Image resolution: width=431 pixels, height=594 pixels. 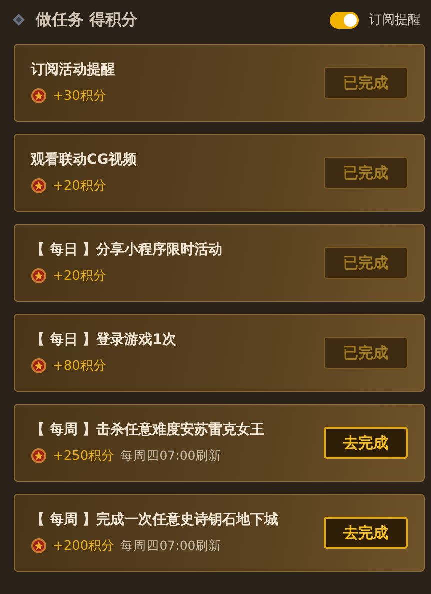 I want to click on section-title: 做任务 得积分, so click(x=87, y=20).